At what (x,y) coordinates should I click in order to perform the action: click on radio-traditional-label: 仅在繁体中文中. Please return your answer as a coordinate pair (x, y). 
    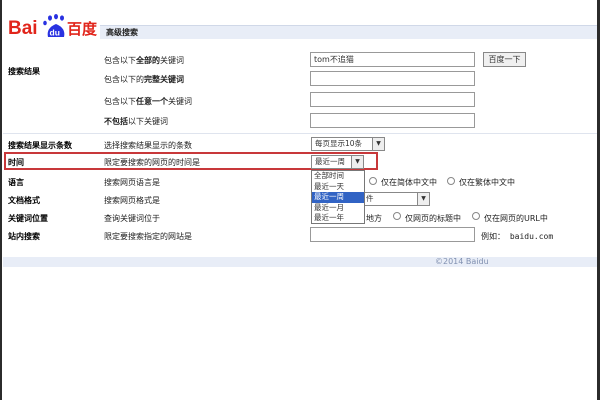
    Looking at the image, I should click on (487, 182).